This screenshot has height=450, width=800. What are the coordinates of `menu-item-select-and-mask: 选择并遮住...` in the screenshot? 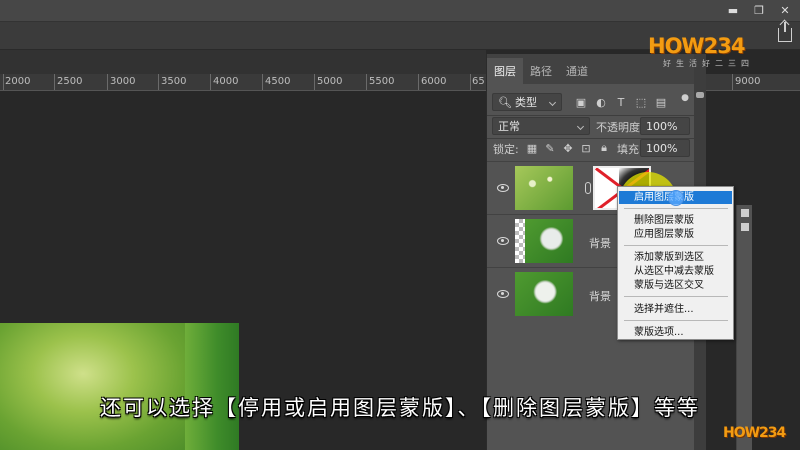 It's located at (675, 309).